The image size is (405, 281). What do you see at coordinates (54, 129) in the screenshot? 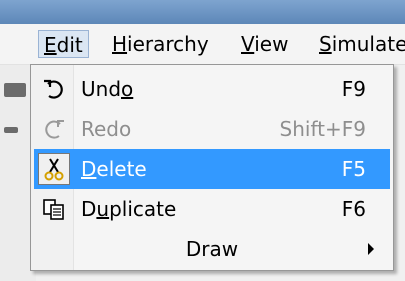
I see `redo-icon` at bounding box center [54, 129].